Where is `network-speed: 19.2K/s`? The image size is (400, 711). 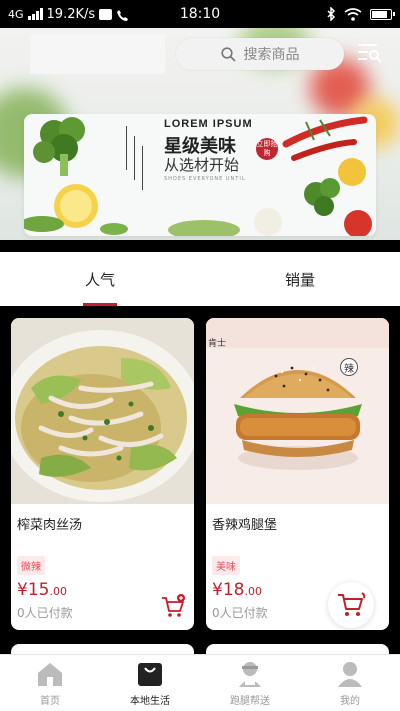 network-speed: 19.2K/s is located at coordinates (71, 14).